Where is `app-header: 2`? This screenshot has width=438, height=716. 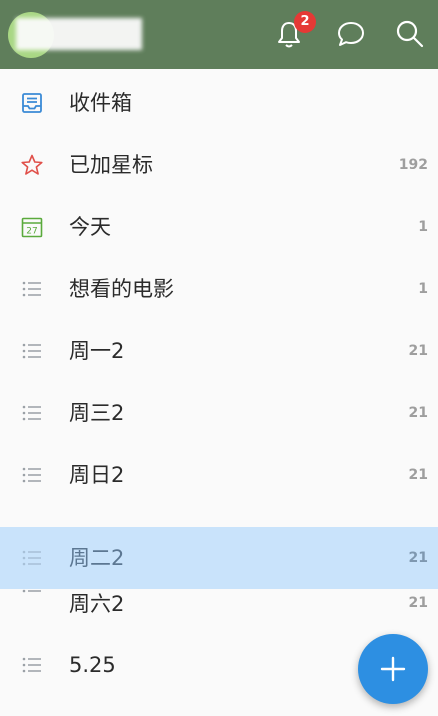
app-header: 2 is located at coordinates (219, 34).